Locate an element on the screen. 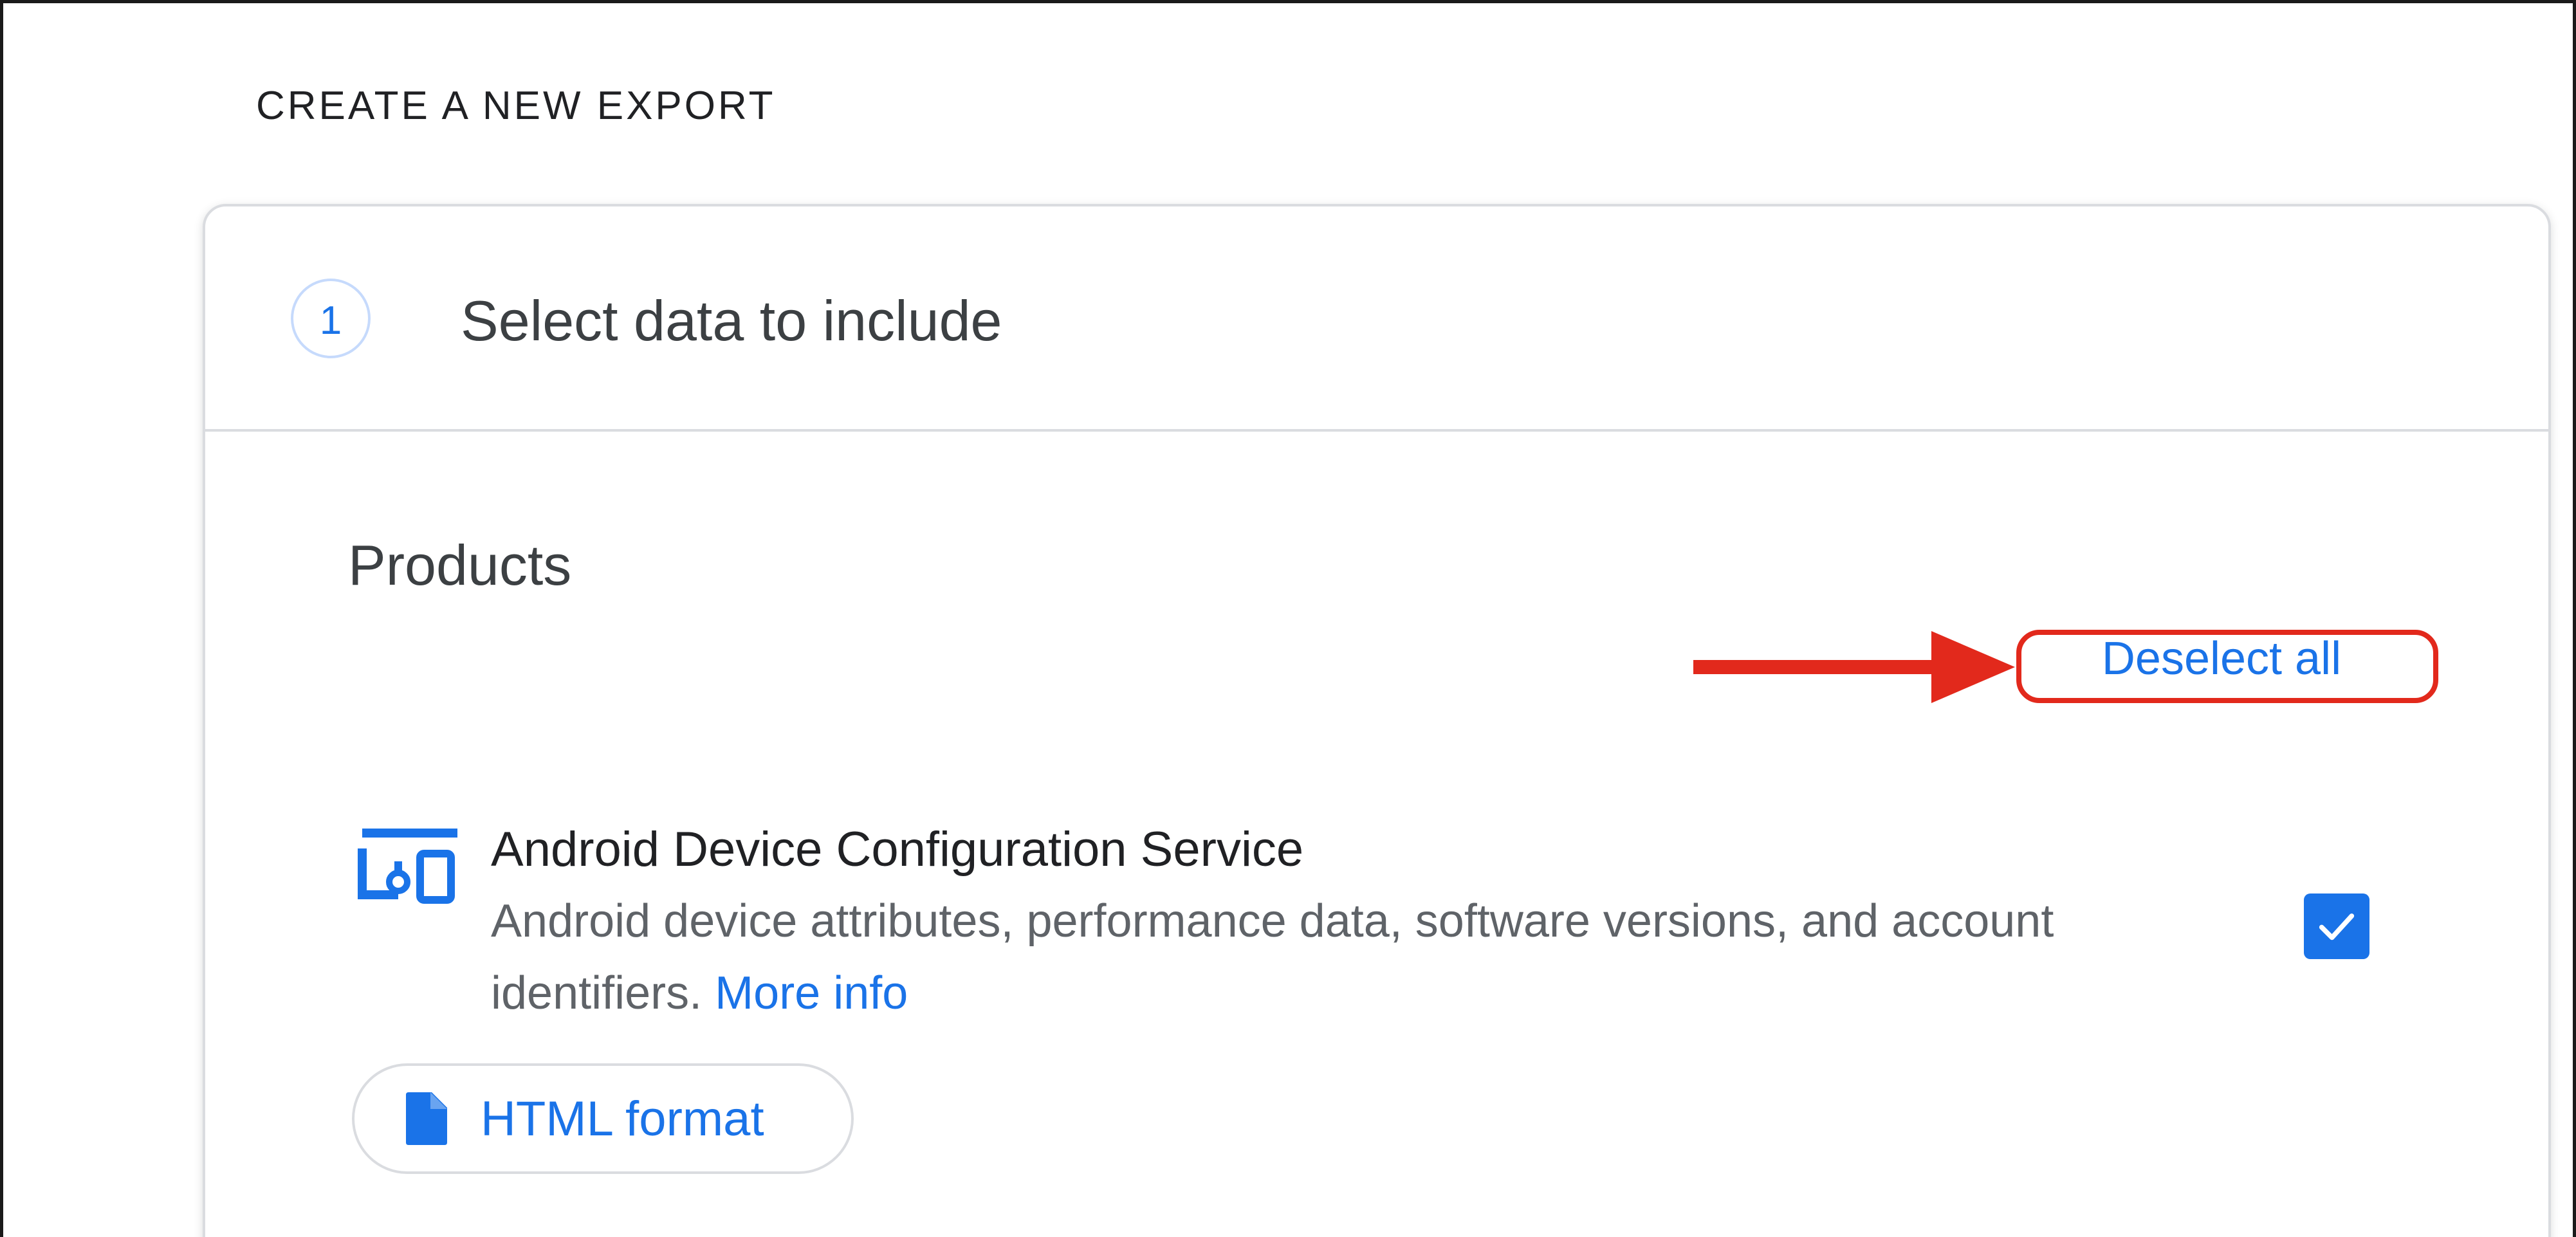 This screenshot has width=2576, height=1237. product-name: Android Device Configuration Service is located at coordinates (897, 849).